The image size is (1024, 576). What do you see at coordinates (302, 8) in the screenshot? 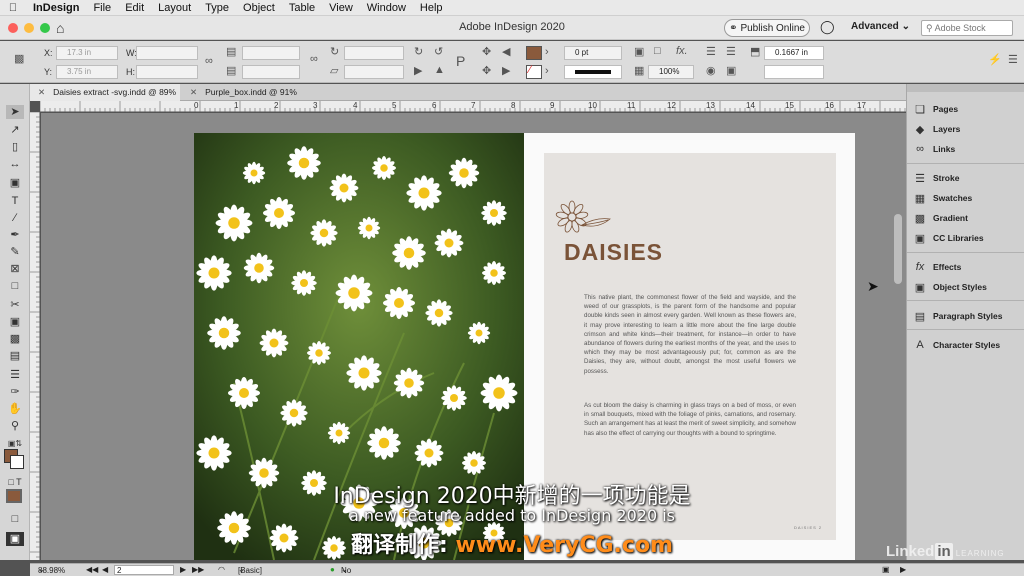
I see `menu-table: Table` at bounding box center [302, 8].